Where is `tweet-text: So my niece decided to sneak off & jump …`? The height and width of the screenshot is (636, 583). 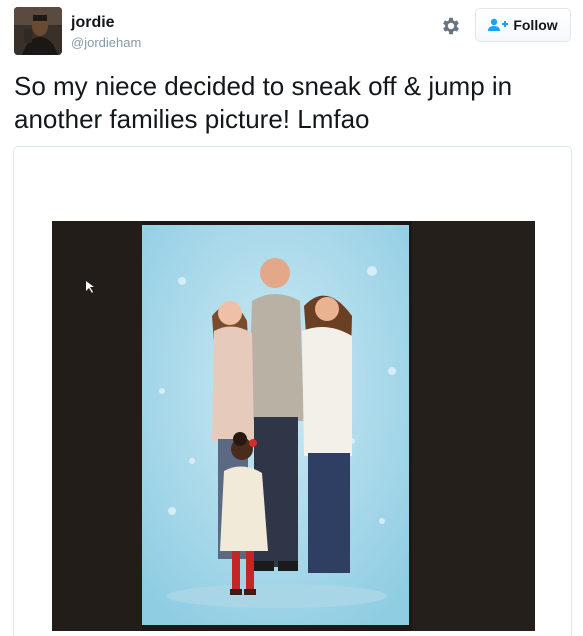 tweet-text: So my niece decided to sneak off & jump … is located at coordinates (263, 102).